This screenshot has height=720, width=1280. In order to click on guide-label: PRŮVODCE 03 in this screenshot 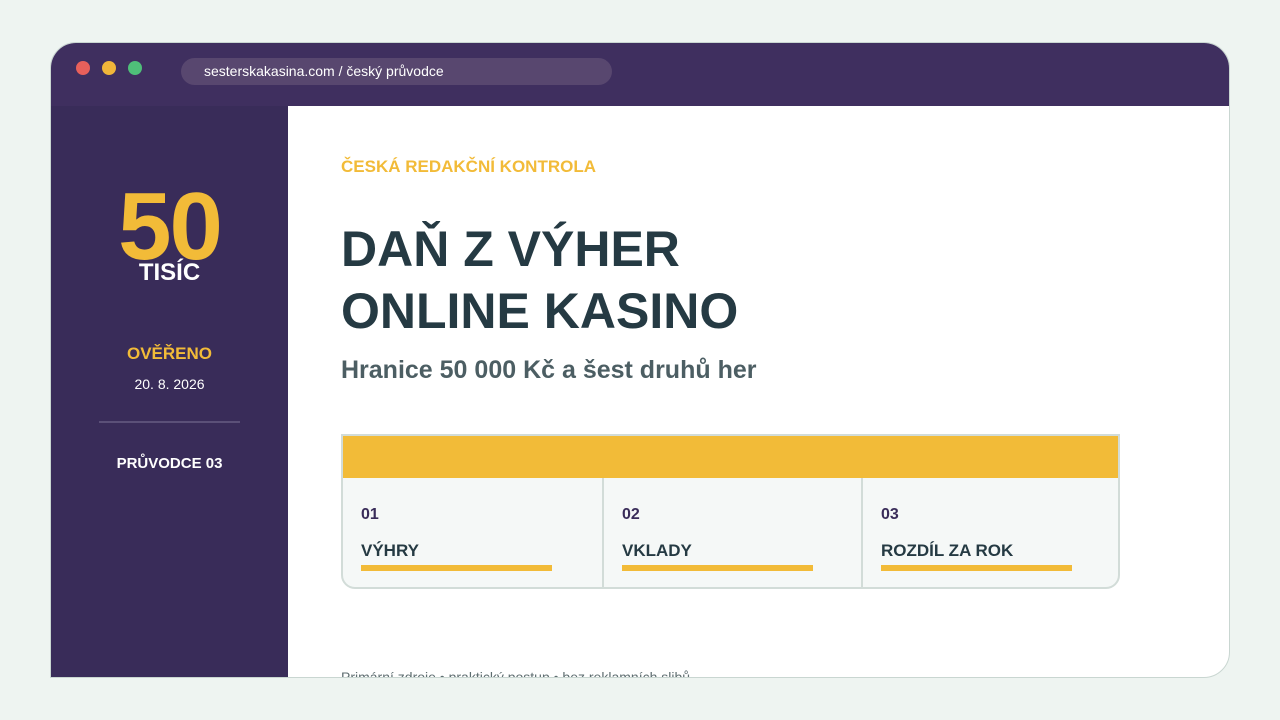, I will do `click(169, 463)`.